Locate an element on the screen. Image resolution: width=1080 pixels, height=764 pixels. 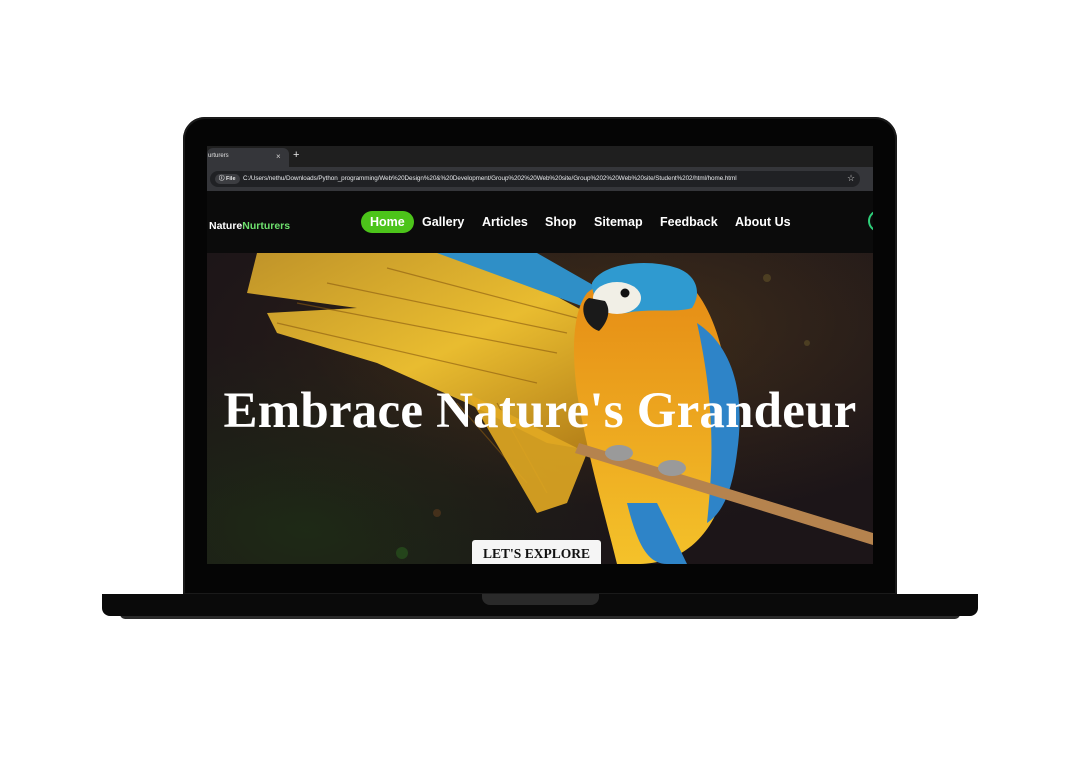
nav-gallery: Gallery is located at coordinates (443, 222).